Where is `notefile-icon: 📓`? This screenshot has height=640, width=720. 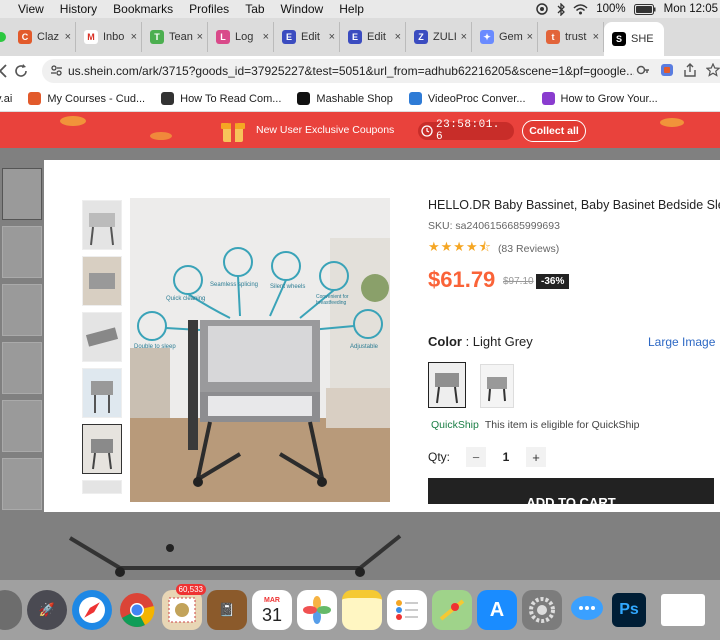
notefile-icon: 📓 is located at coordinates (227, 610).